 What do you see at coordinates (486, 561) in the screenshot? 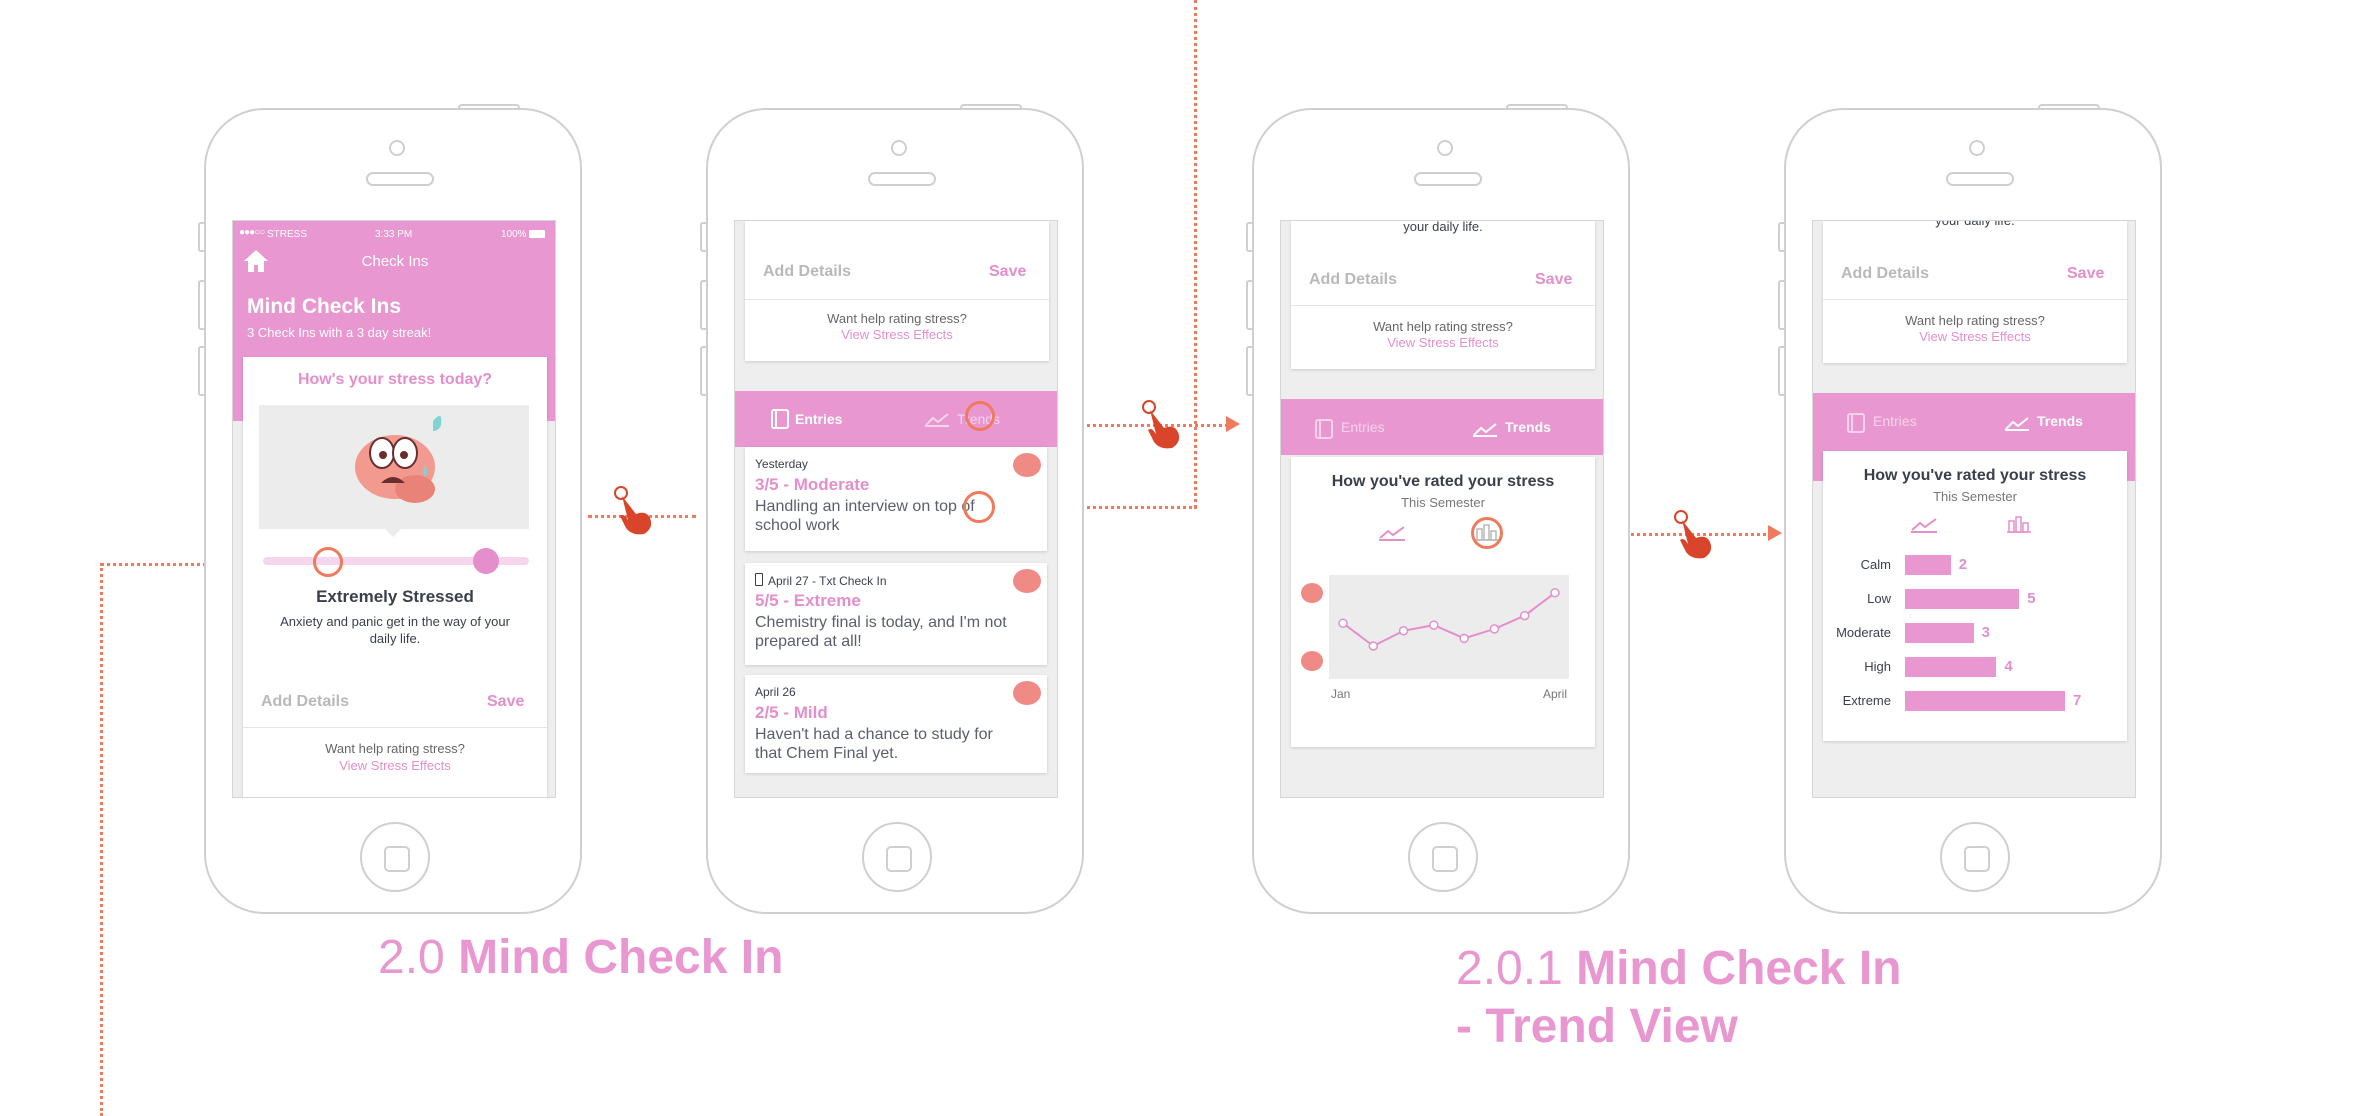
I see `stress-slider-thumb` at bounding box center [486, 561].